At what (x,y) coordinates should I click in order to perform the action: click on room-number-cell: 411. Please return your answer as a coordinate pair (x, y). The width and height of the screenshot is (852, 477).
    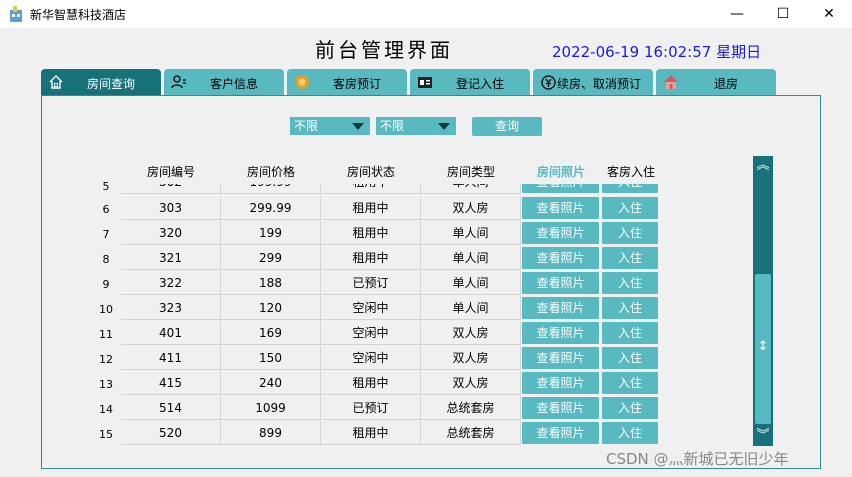
    Looking at the image, I should click on (171, 358).